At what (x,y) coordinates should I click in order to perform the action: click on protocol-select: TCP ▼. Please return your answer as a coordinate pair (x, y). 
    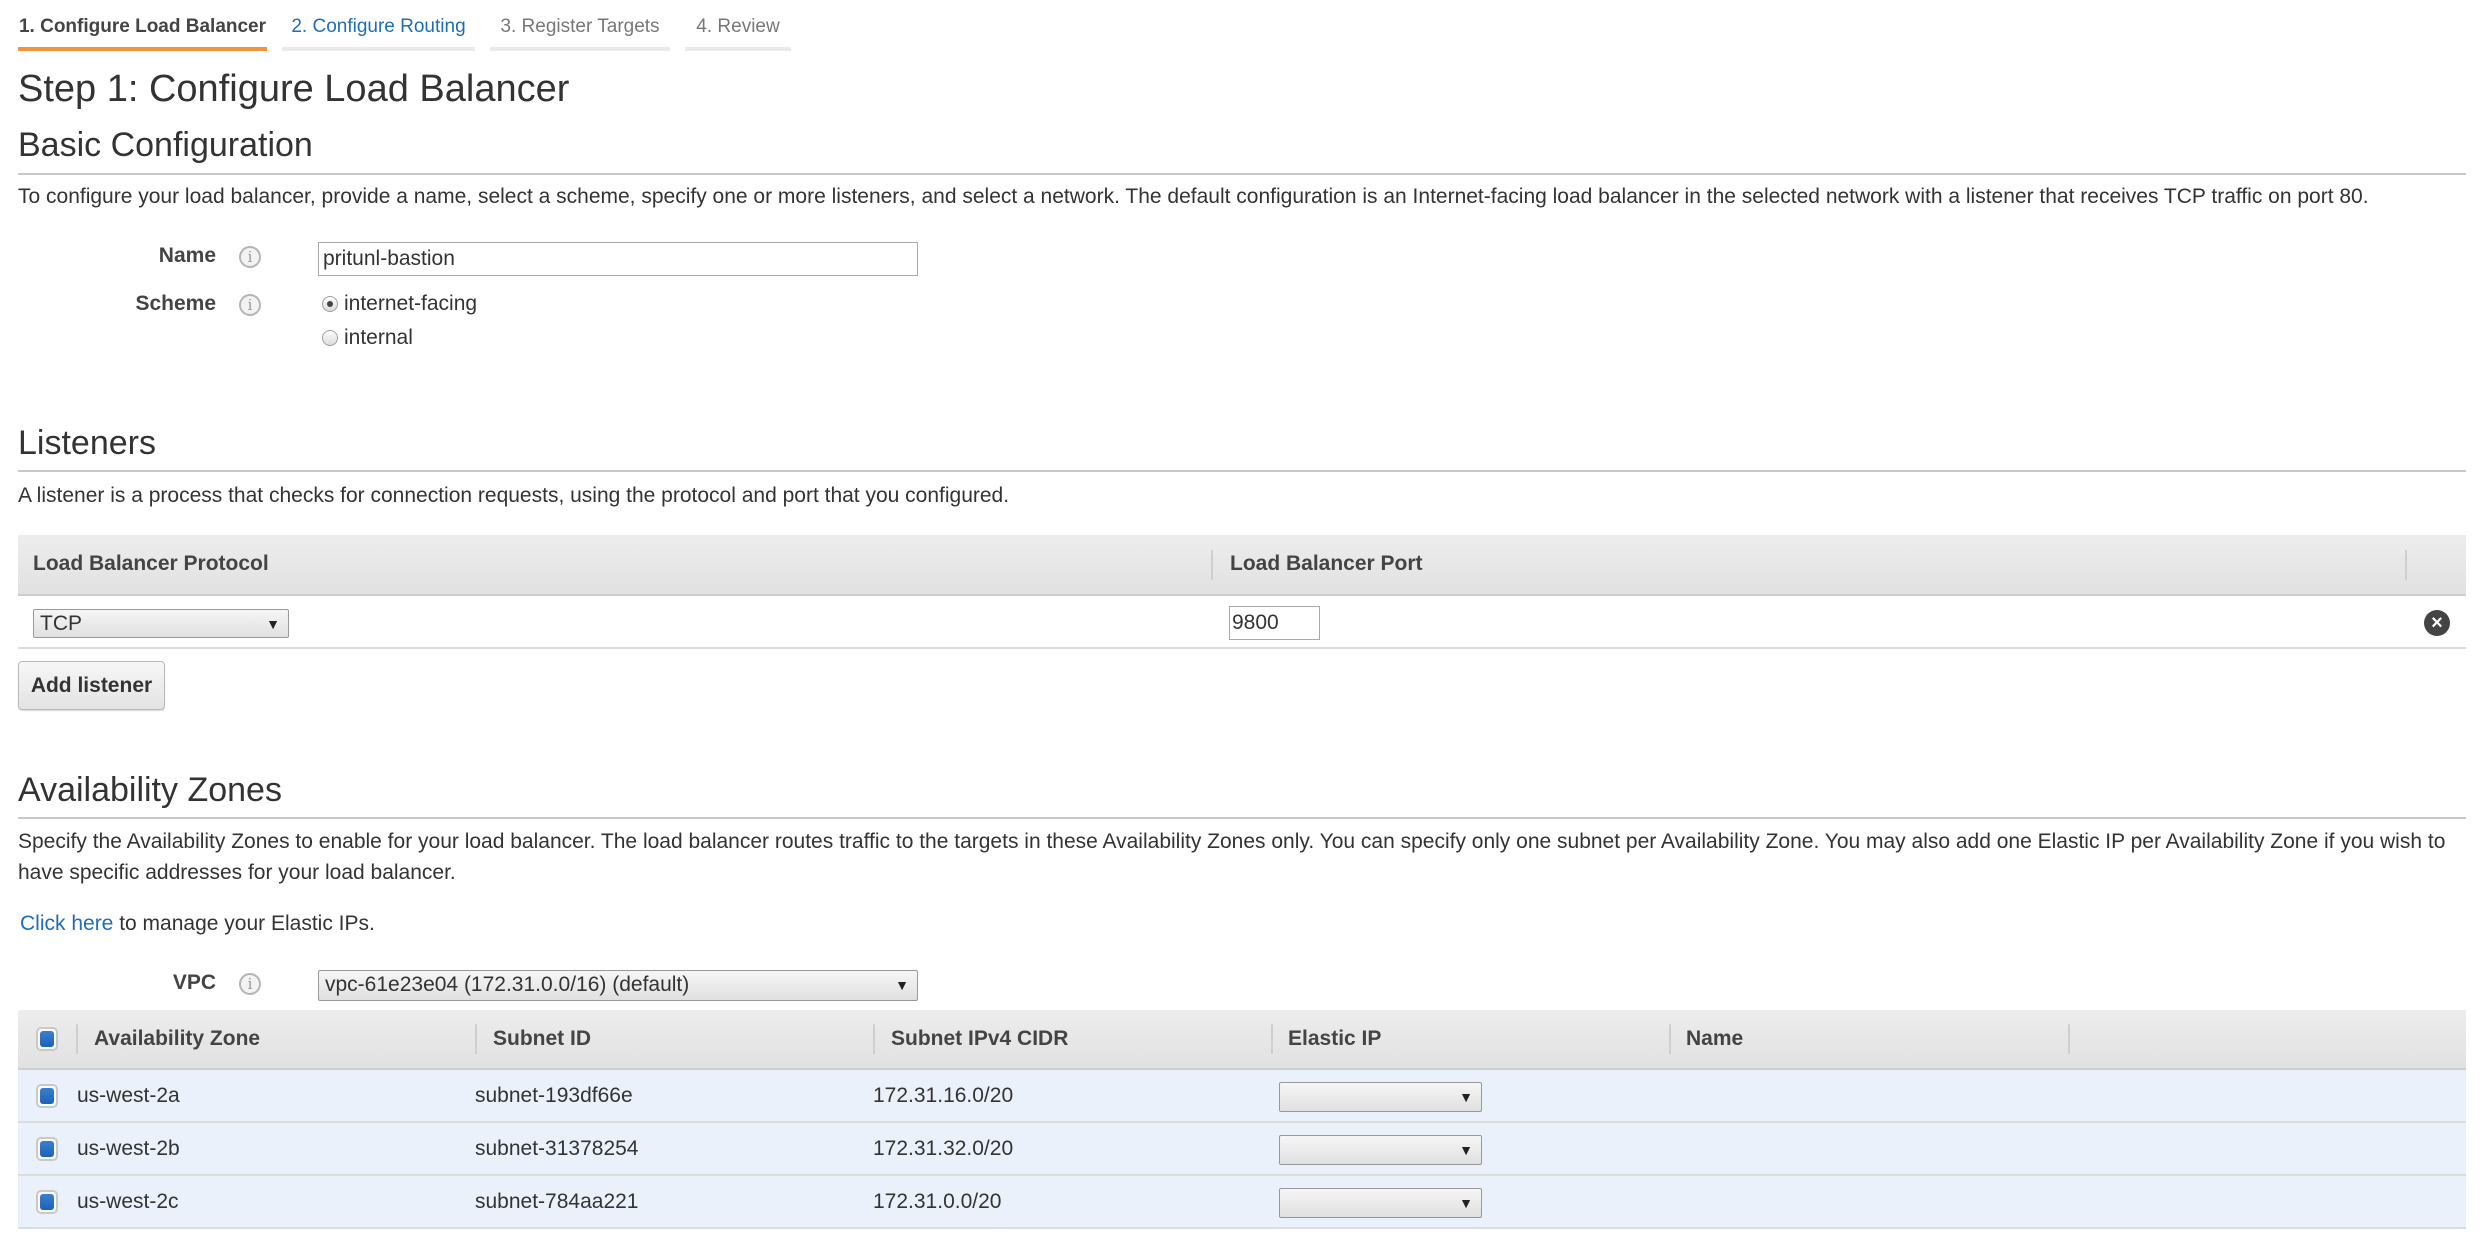
    Looking at the image, I should click on (161, 623).